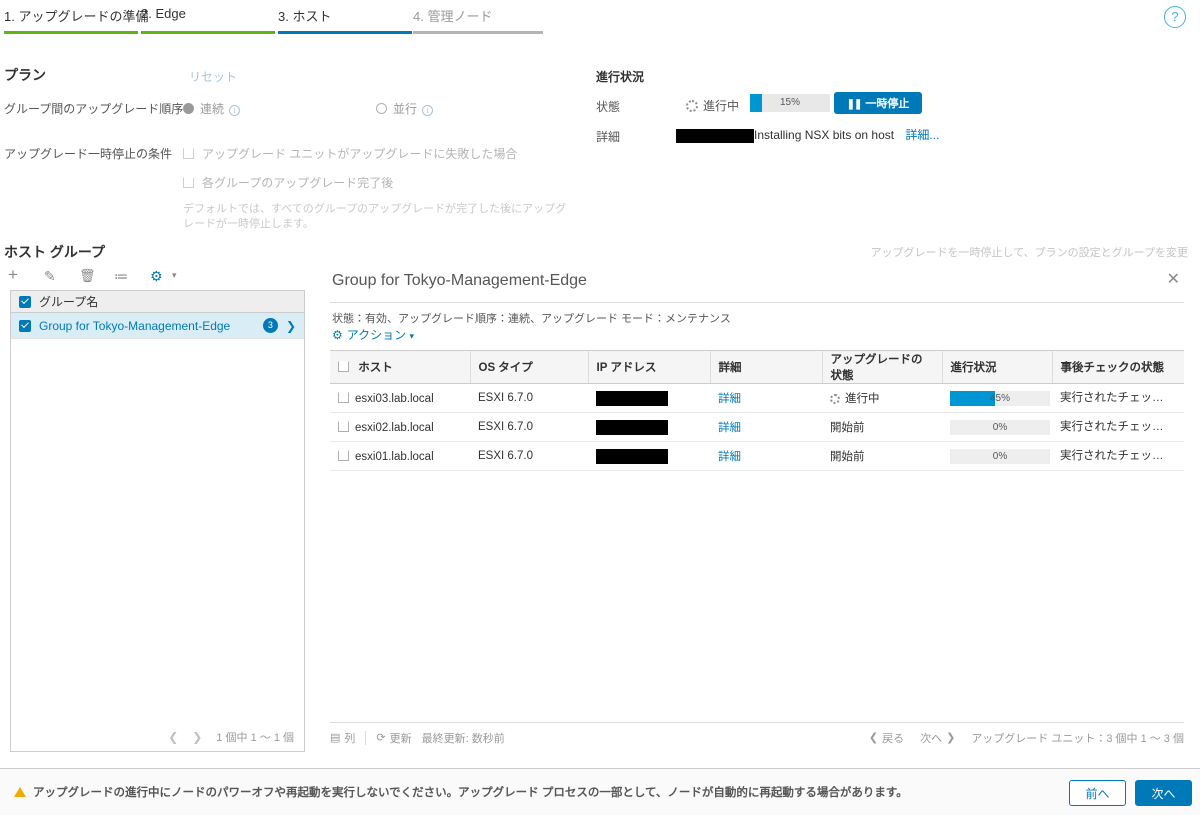  Describe the element at coordinates (1163, 793) in the screenshot. I see `next-button: 次へ` at that location.